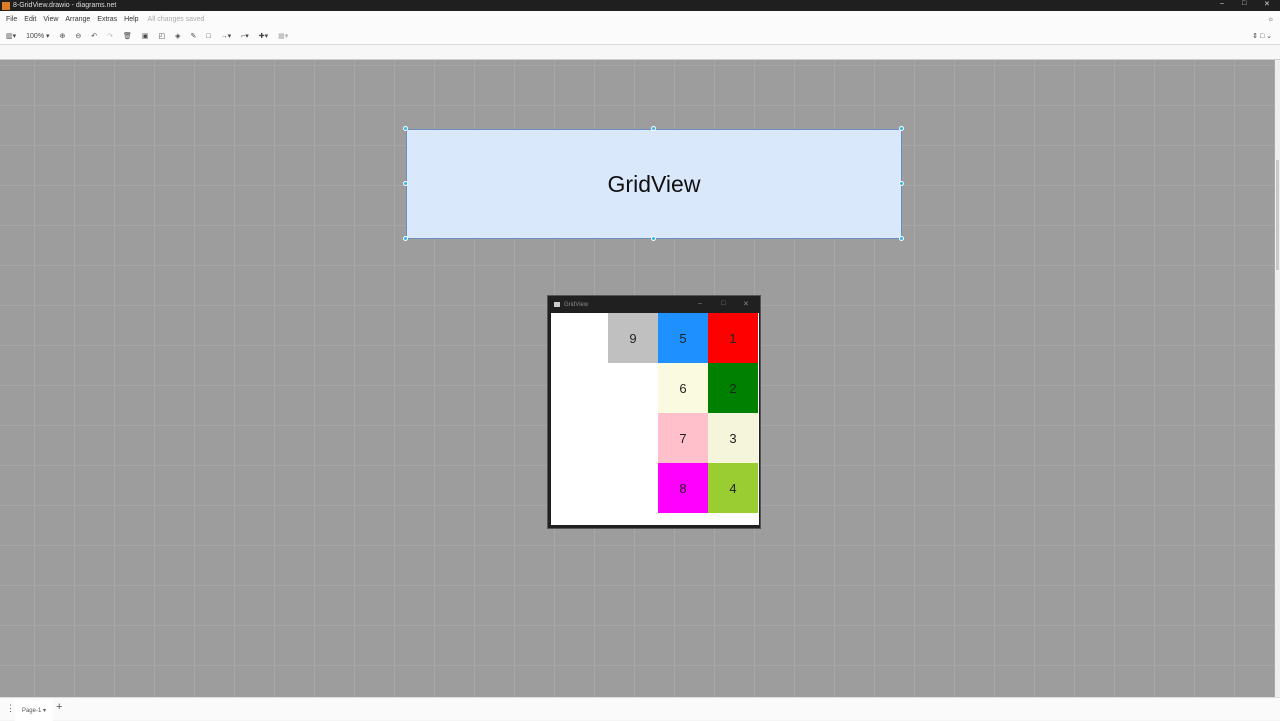  What do you see at coordinates (683, 488) in the screenshot?
I see `grid-cell-8: 8` at bounding box center [683, 488].